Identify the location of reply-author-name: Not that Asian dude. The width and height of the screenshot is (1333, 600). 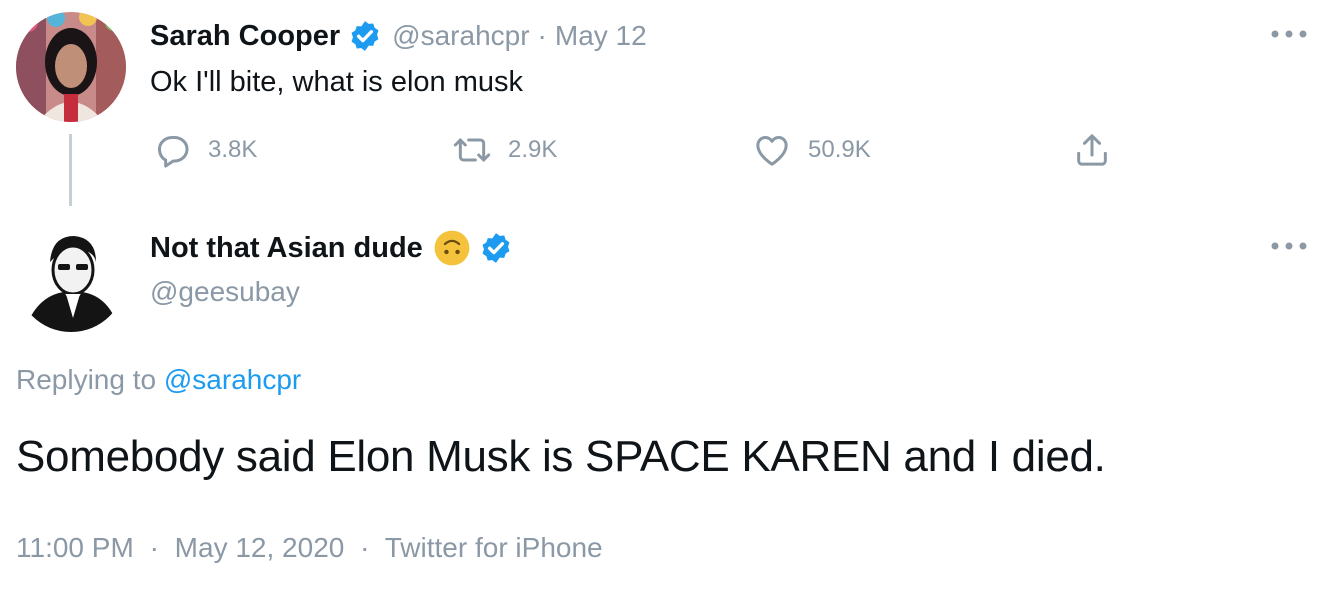
(286, 248).